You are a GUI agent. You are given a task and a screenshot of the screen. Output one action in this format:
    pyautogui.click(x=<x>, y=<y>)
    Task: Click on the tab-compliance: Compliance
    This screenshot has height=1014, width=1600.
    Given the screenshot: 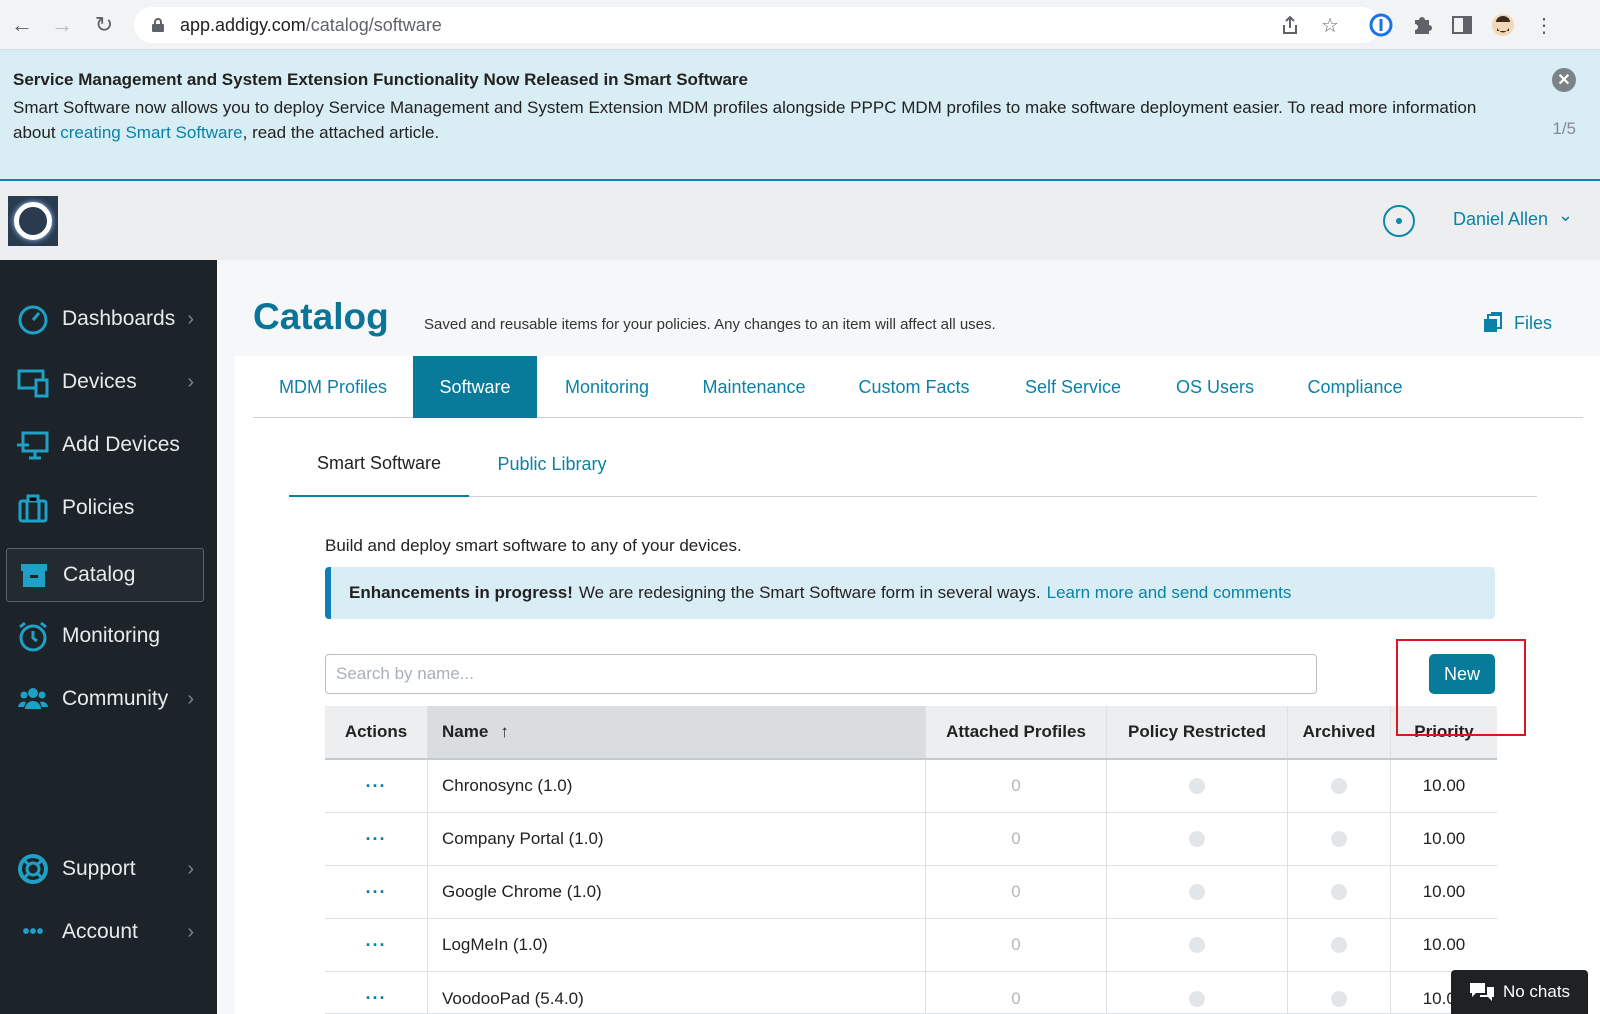 What is the action you would take?
    pyautogui.click(x=1355, y=387)
    